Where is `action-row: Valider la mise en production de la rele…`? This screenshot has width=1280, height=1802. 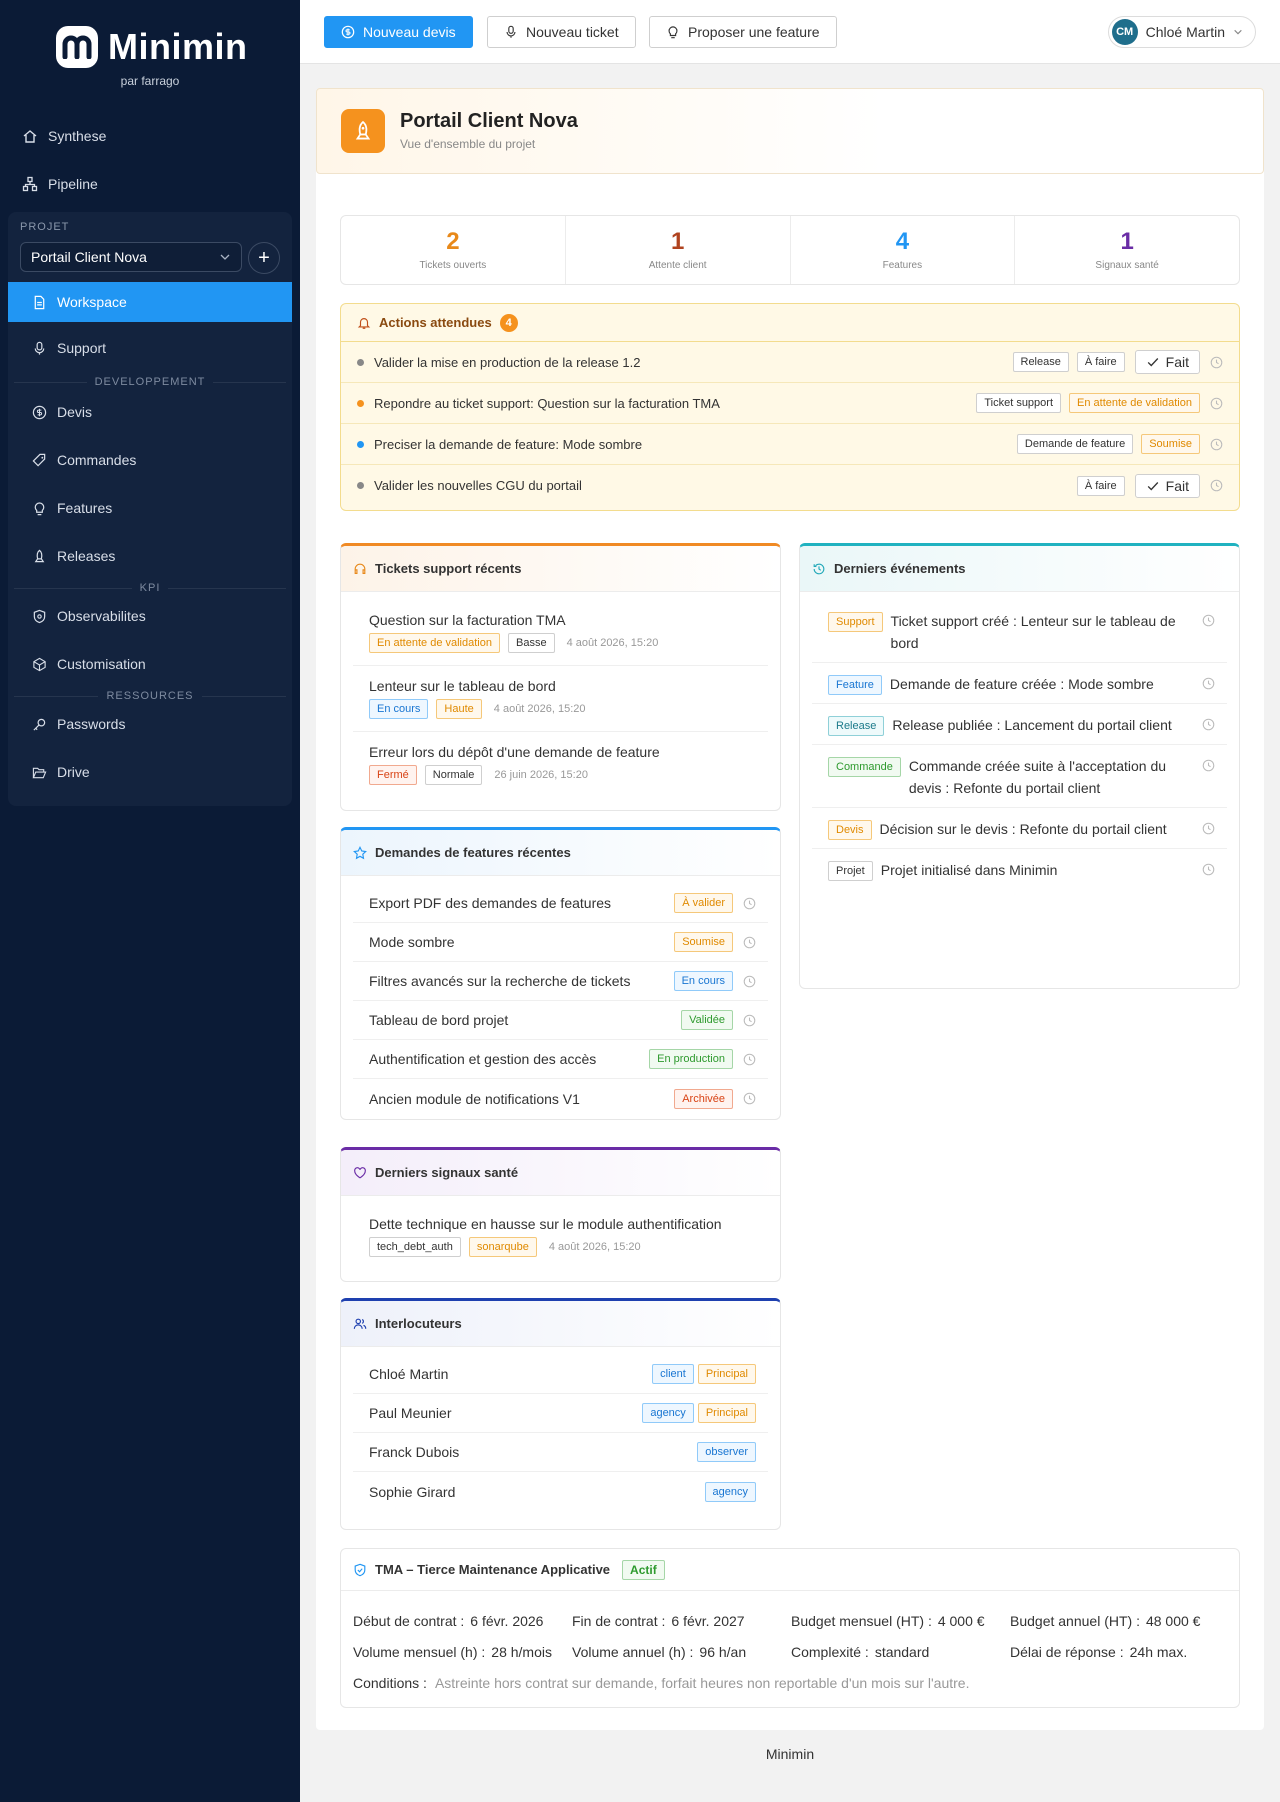
action-row: Valider la mise en production de la rele… is located at coordinates (790, 362).